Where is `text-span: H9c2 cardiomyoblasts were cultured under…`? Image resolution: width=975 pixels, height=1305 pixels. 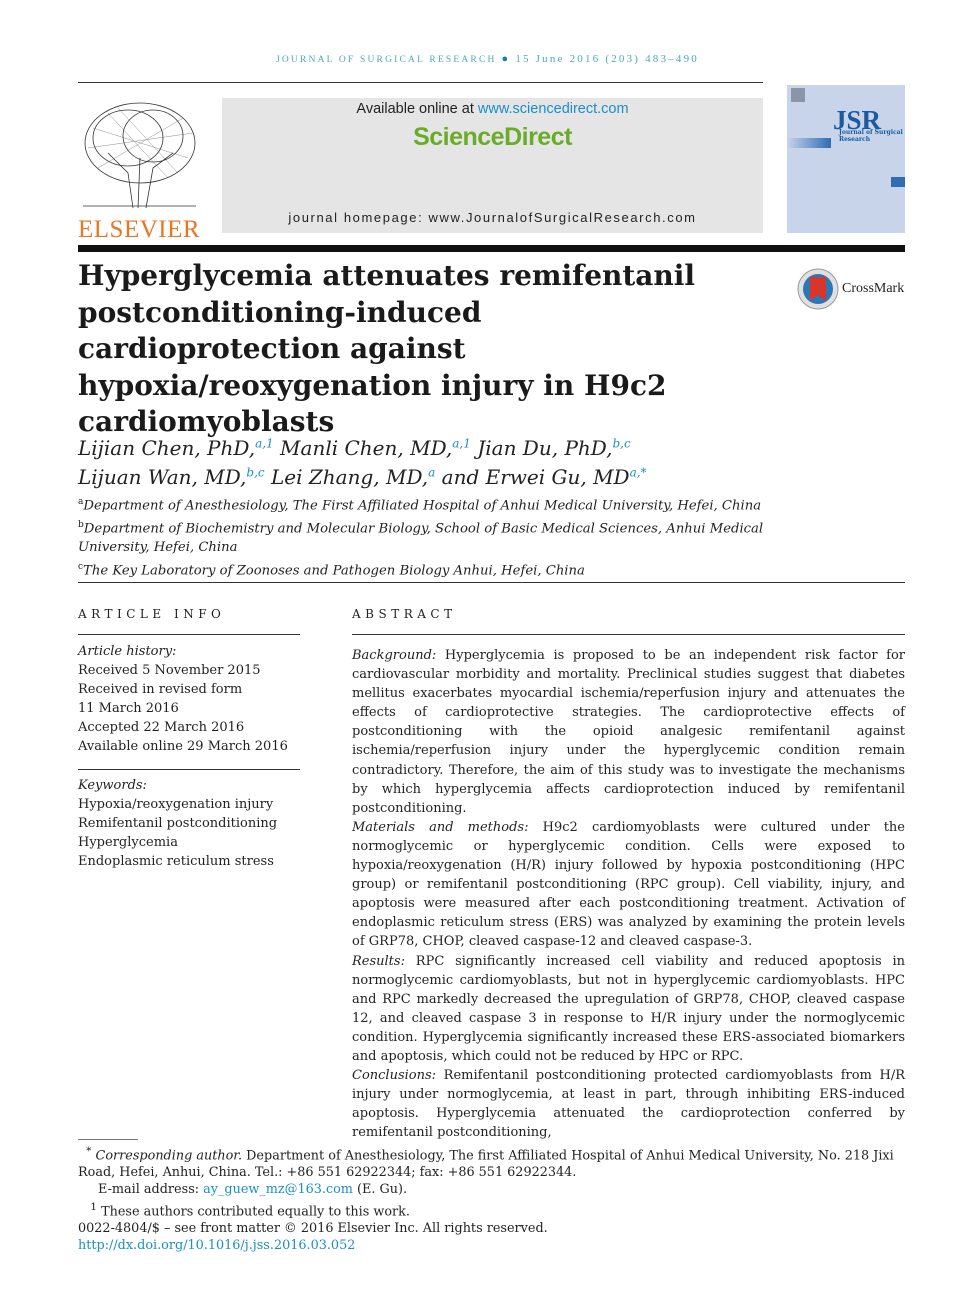 text-span: H9c2 cardiomyoblasts were cultured under… is located at coordinates (628, 884).